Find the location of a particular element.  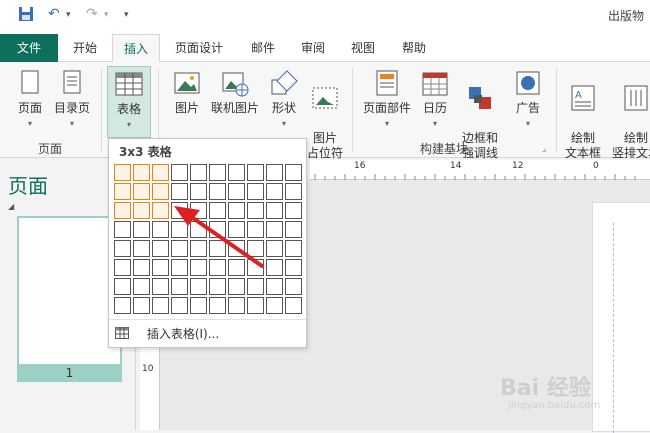

watermark-url: jingyan.baidu.com is located at coordinates (554, 405).